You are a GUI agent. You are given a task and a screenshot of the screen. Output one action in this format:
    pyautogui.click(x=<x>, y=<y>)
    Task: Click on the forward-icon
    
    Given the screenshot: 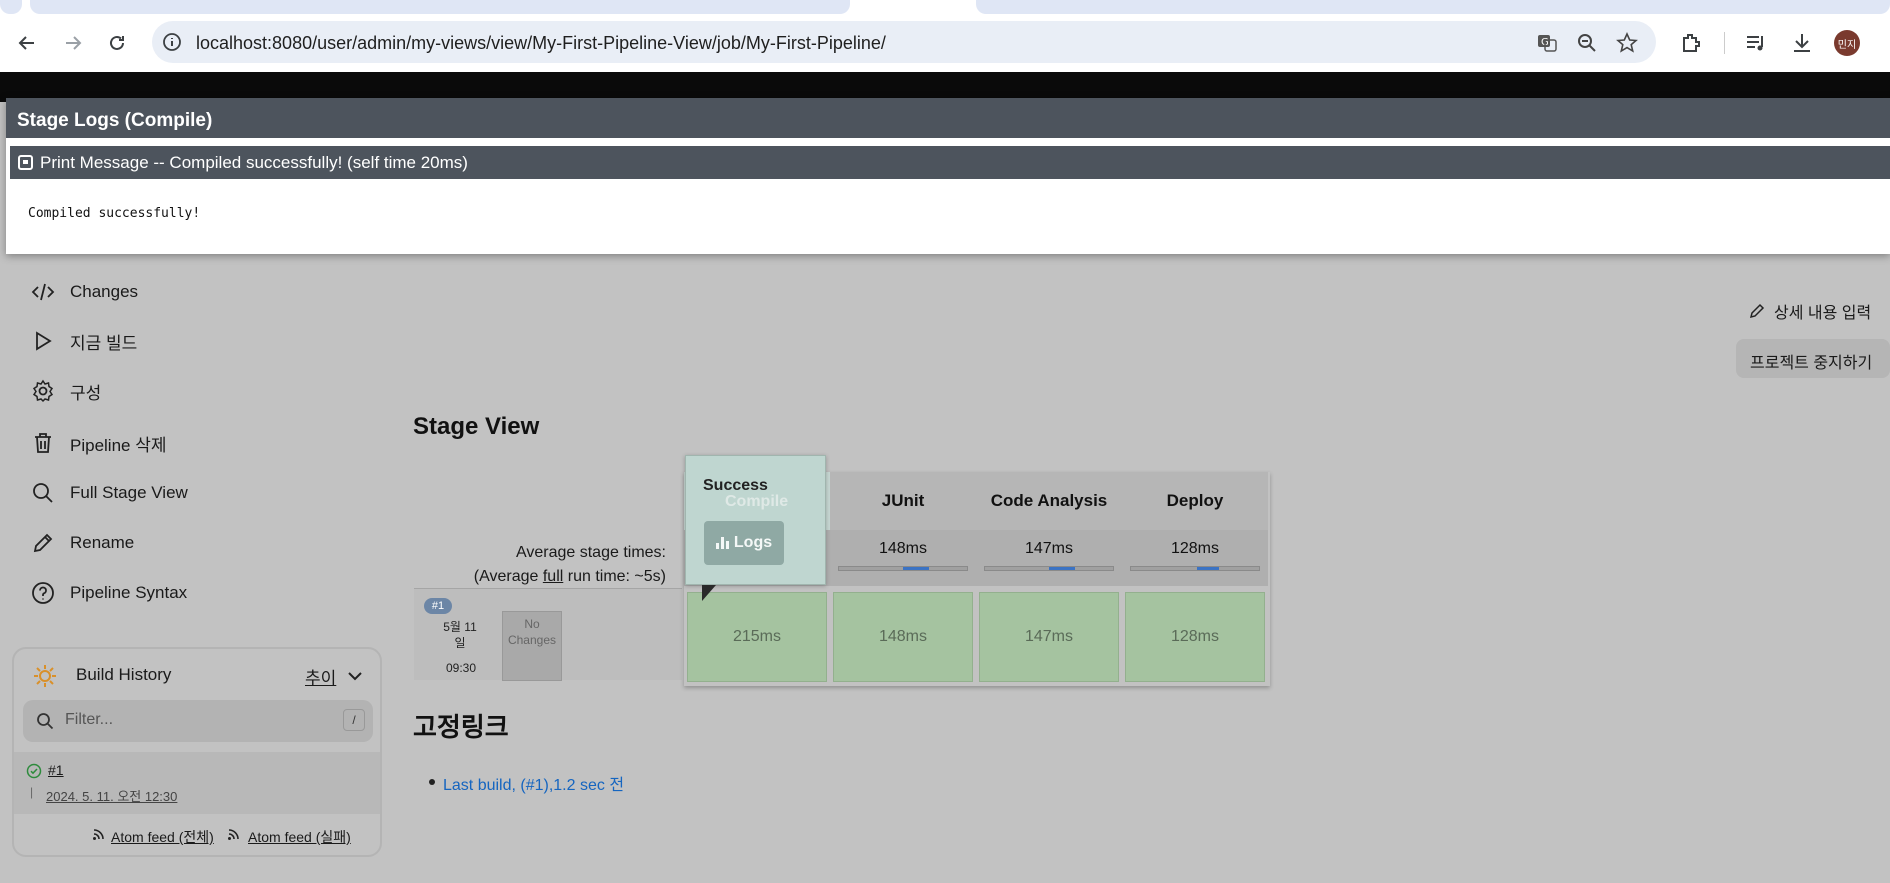 What is the action you would take?
    pyautogui.click(x=73, y=43)
    